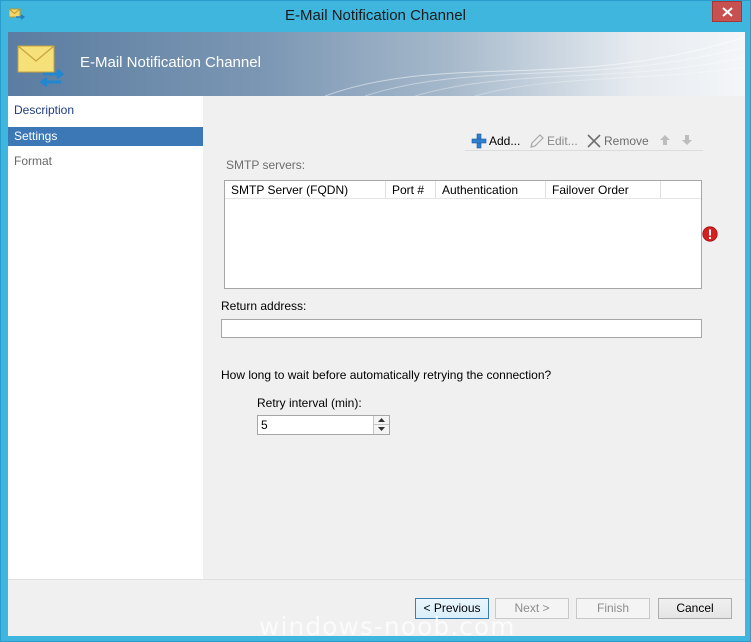 The width and height of the screenshot is (751, 642). What do you see at coordinates (264, 425) in the screenshot?
I see `retry-interval-value: 5` at bounding box center [264, 425].